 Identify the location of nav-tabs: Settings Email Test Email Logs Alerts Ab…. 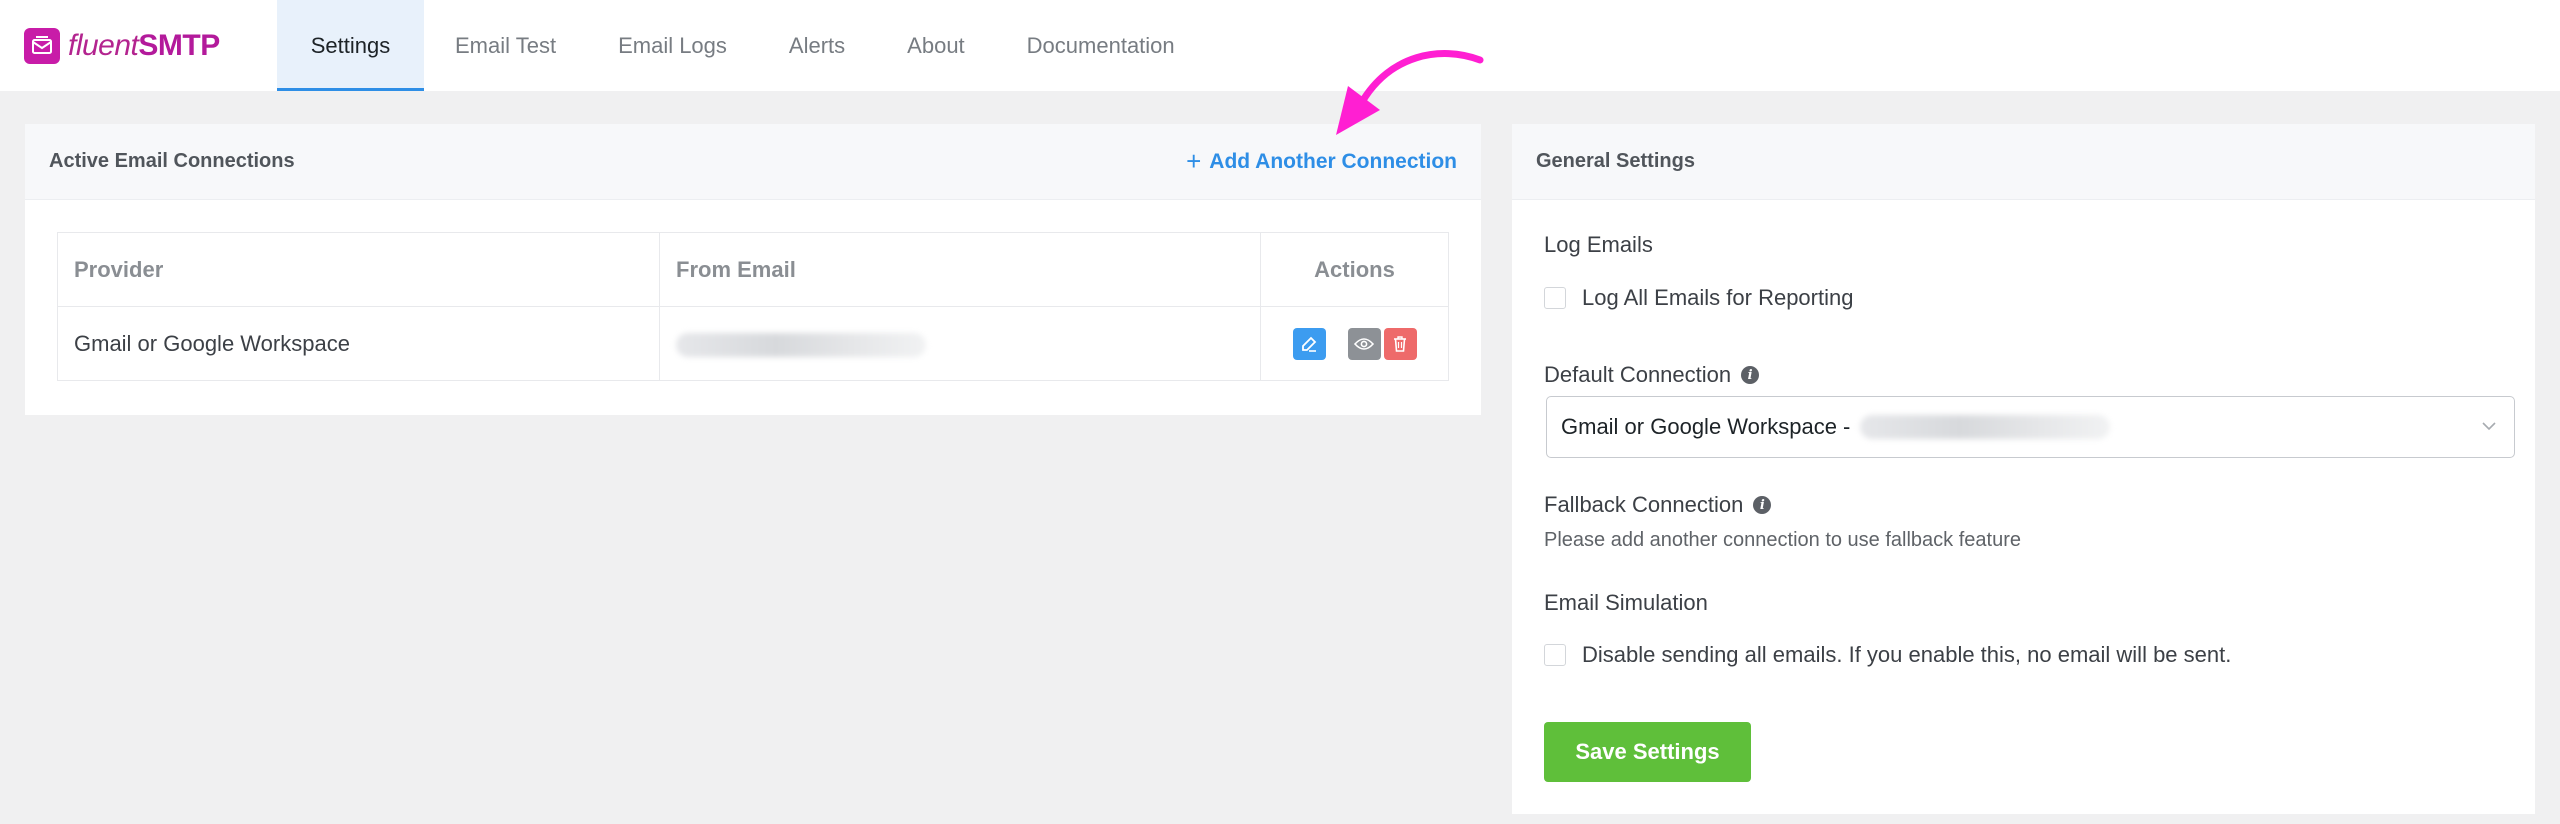
(741, 45).